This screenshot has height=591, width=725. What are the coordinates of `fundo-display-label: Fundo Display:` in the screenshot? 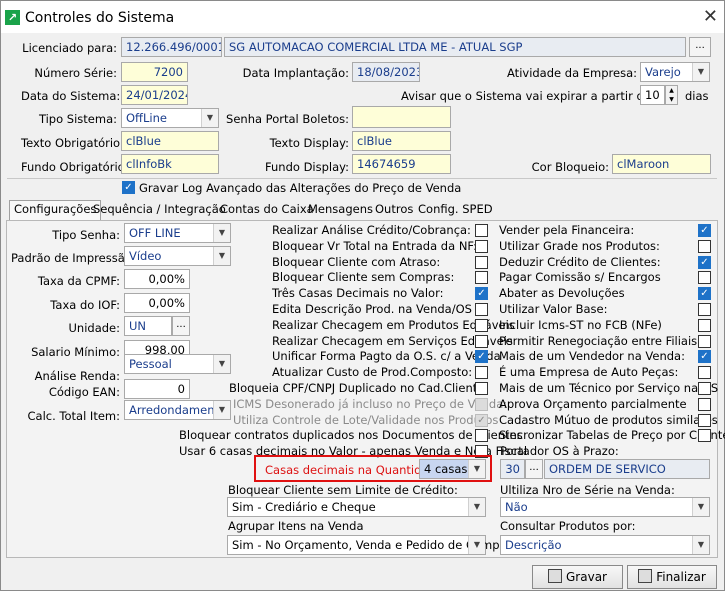 It's located at (307, 167).